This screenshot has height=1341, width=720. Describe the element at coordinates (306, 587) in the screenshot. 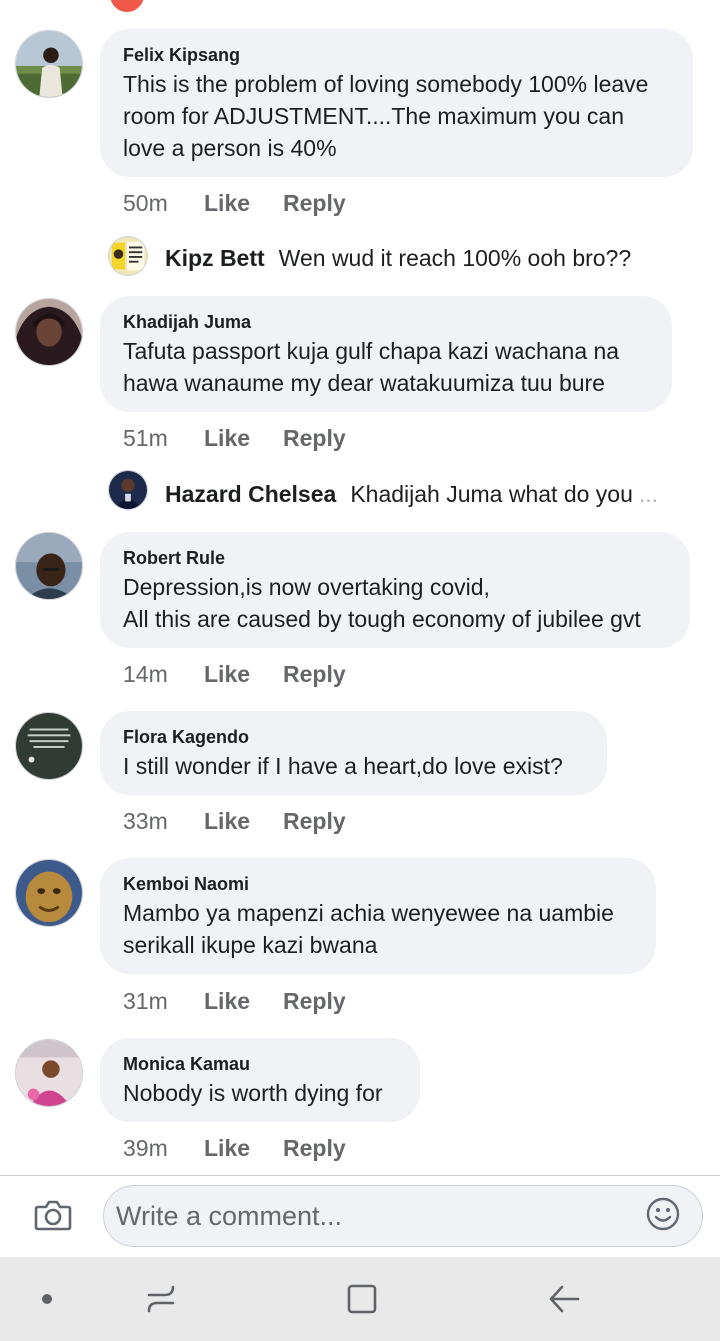

I see `comment-line: Depression,is now overtaking covid,` at that location.